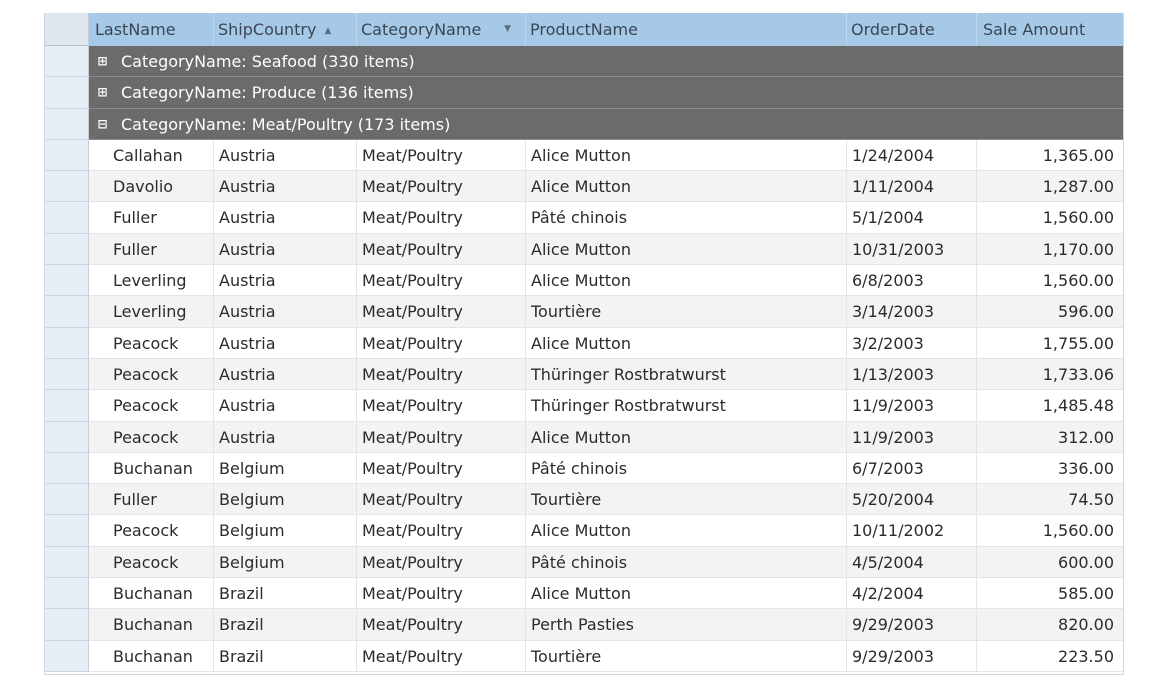  I want to click on cell-lastname: Davolio, so click(151, 187).